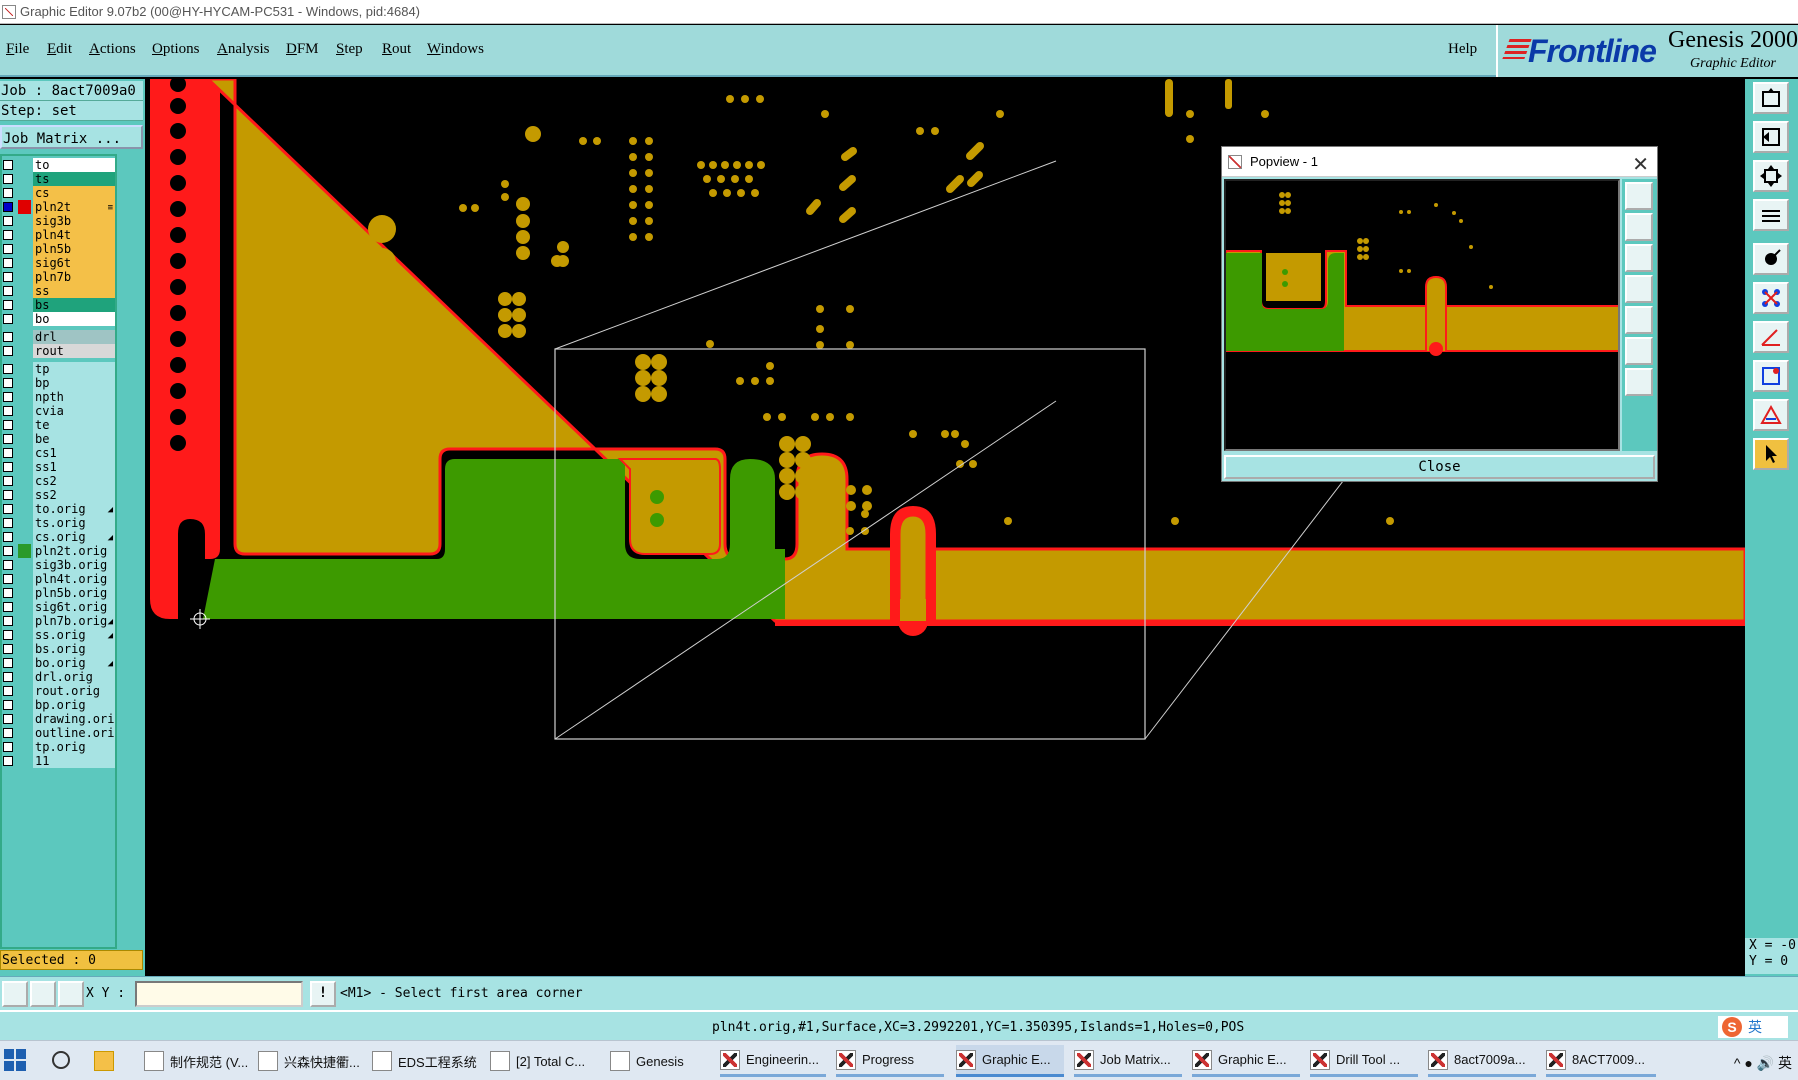  Describe the element at coordinates (58, 453) in the screenshot. I see `layer-row-cs1: cs1` at that location.